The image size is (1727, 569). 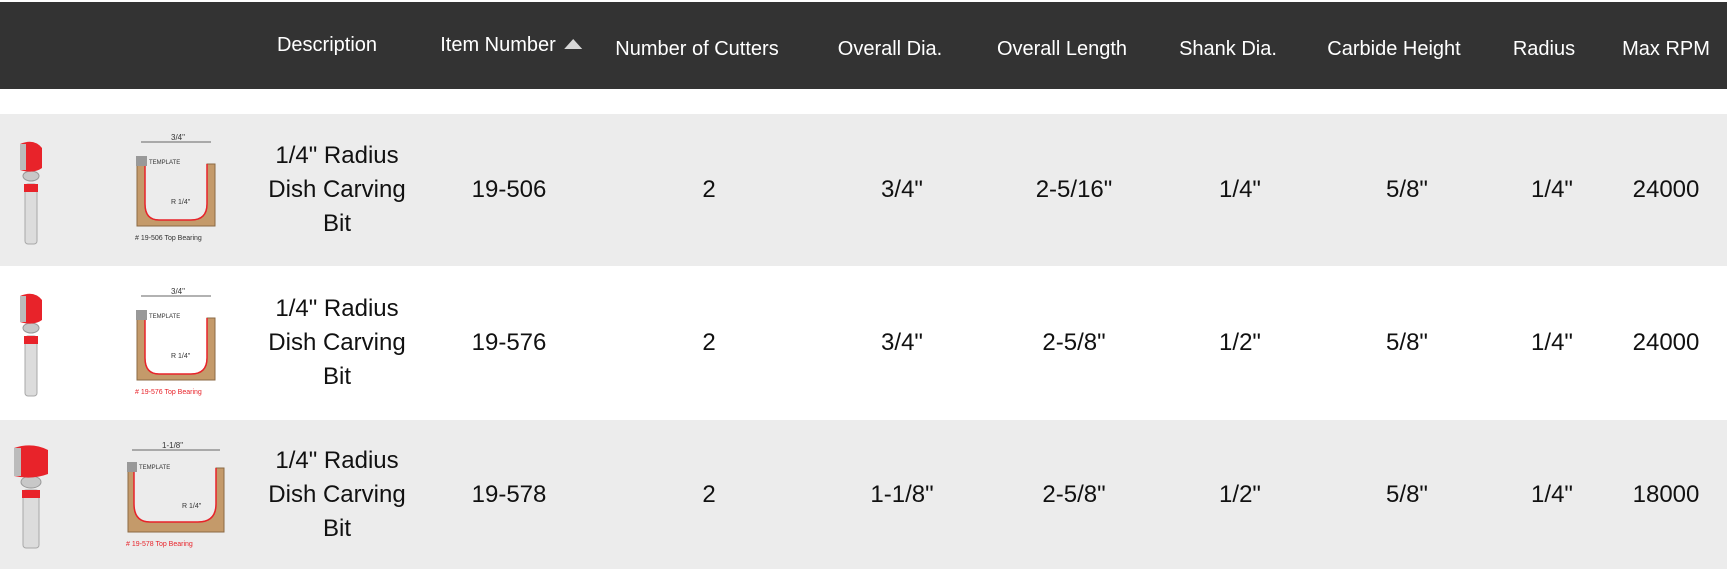 I want to click on column-header-overall-length: Overall Length, so click(x=1062, y=49).